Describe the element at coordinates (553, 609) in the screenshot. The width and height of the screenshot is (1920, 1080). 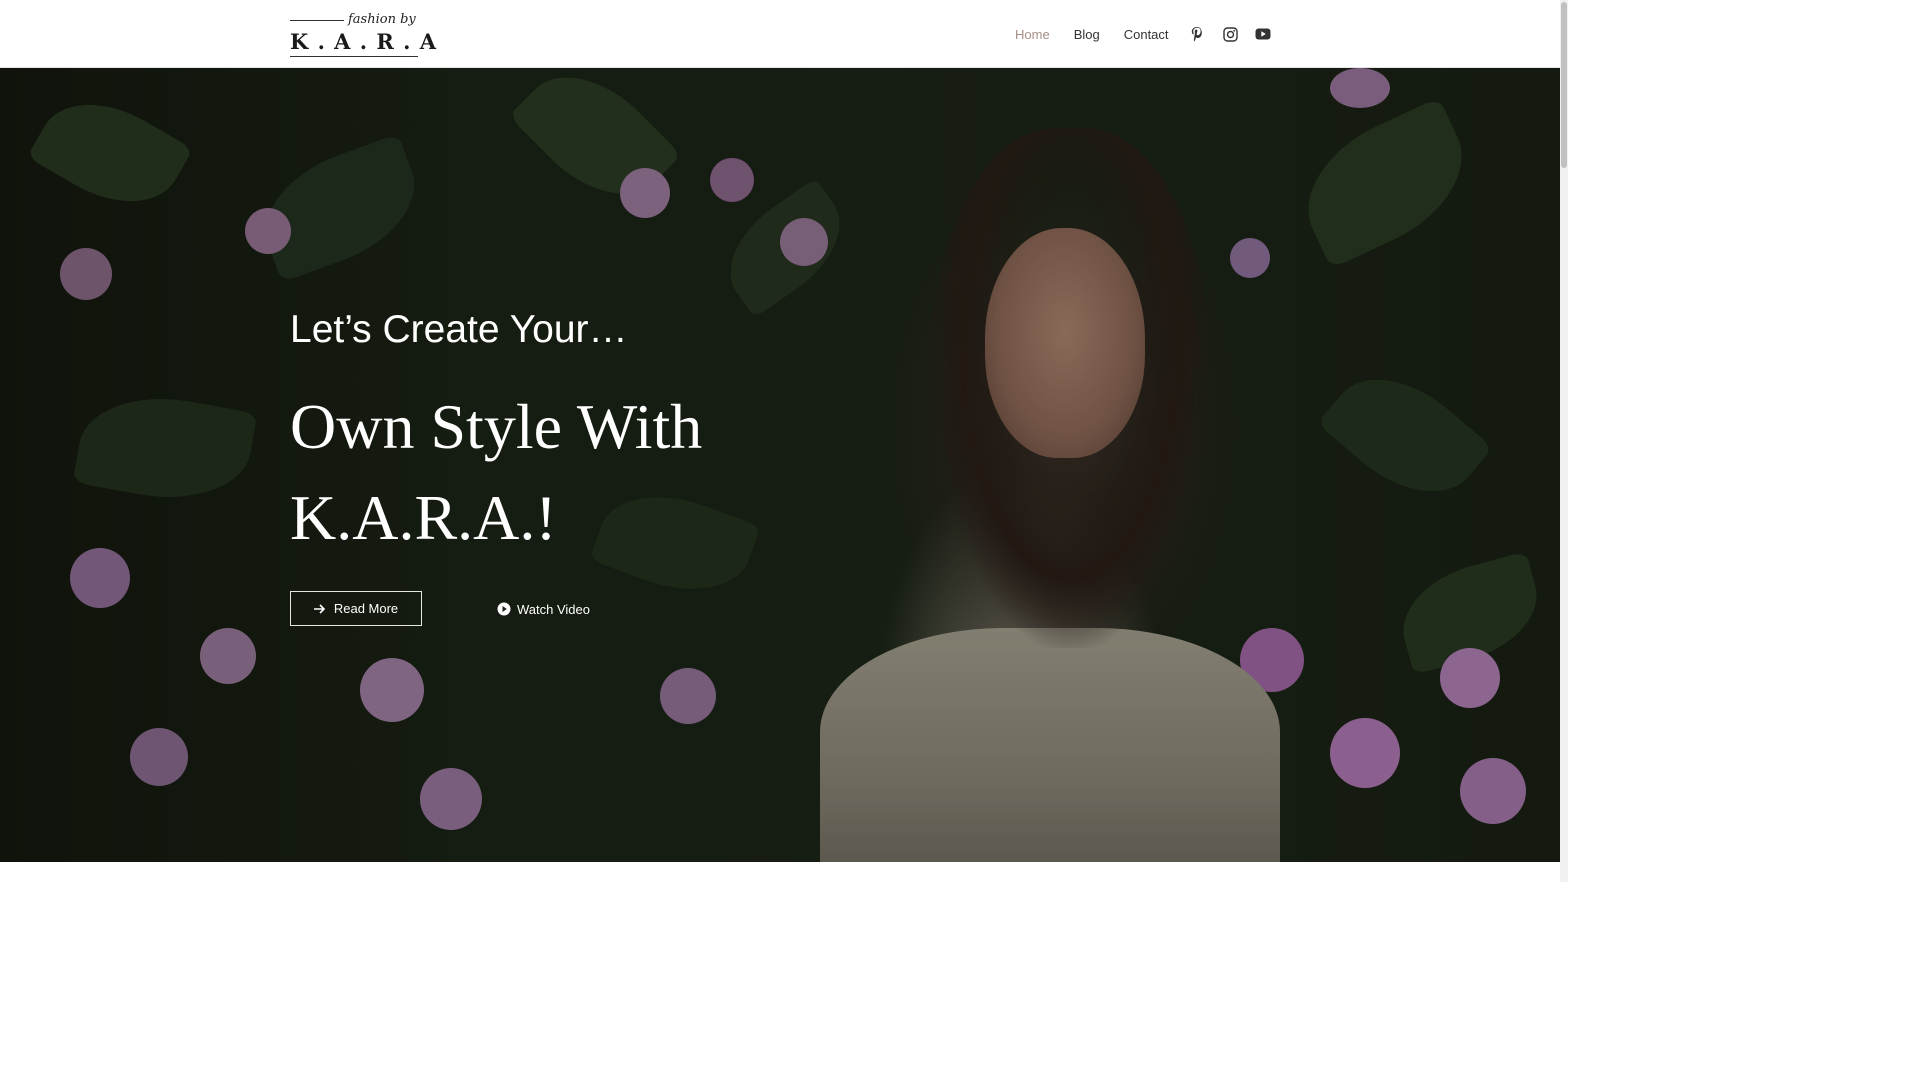
I see `watch-video-label: Watch Video` at that location.